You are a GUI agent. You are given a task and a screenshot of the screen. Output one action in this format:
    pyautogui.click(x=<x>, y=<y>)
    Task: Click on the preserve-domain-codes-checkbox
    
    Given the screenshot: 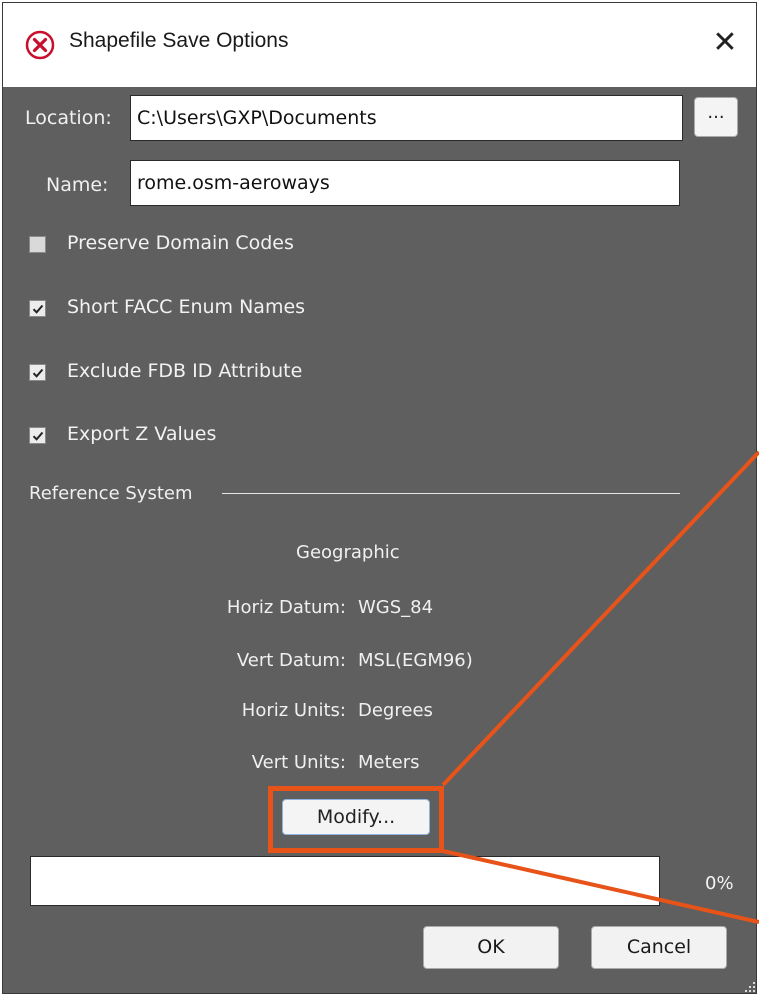 What is the action you would take?
    pyautogui.click(x=37, y=244)
    